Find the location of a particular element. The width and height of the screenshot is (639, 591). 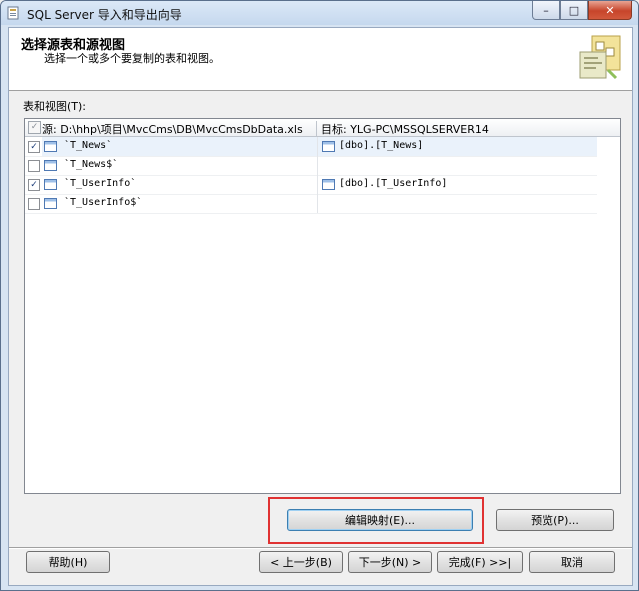

table-row: ✓ `T_News` [dbo].[T_News] is located at coordinates (311, 147).